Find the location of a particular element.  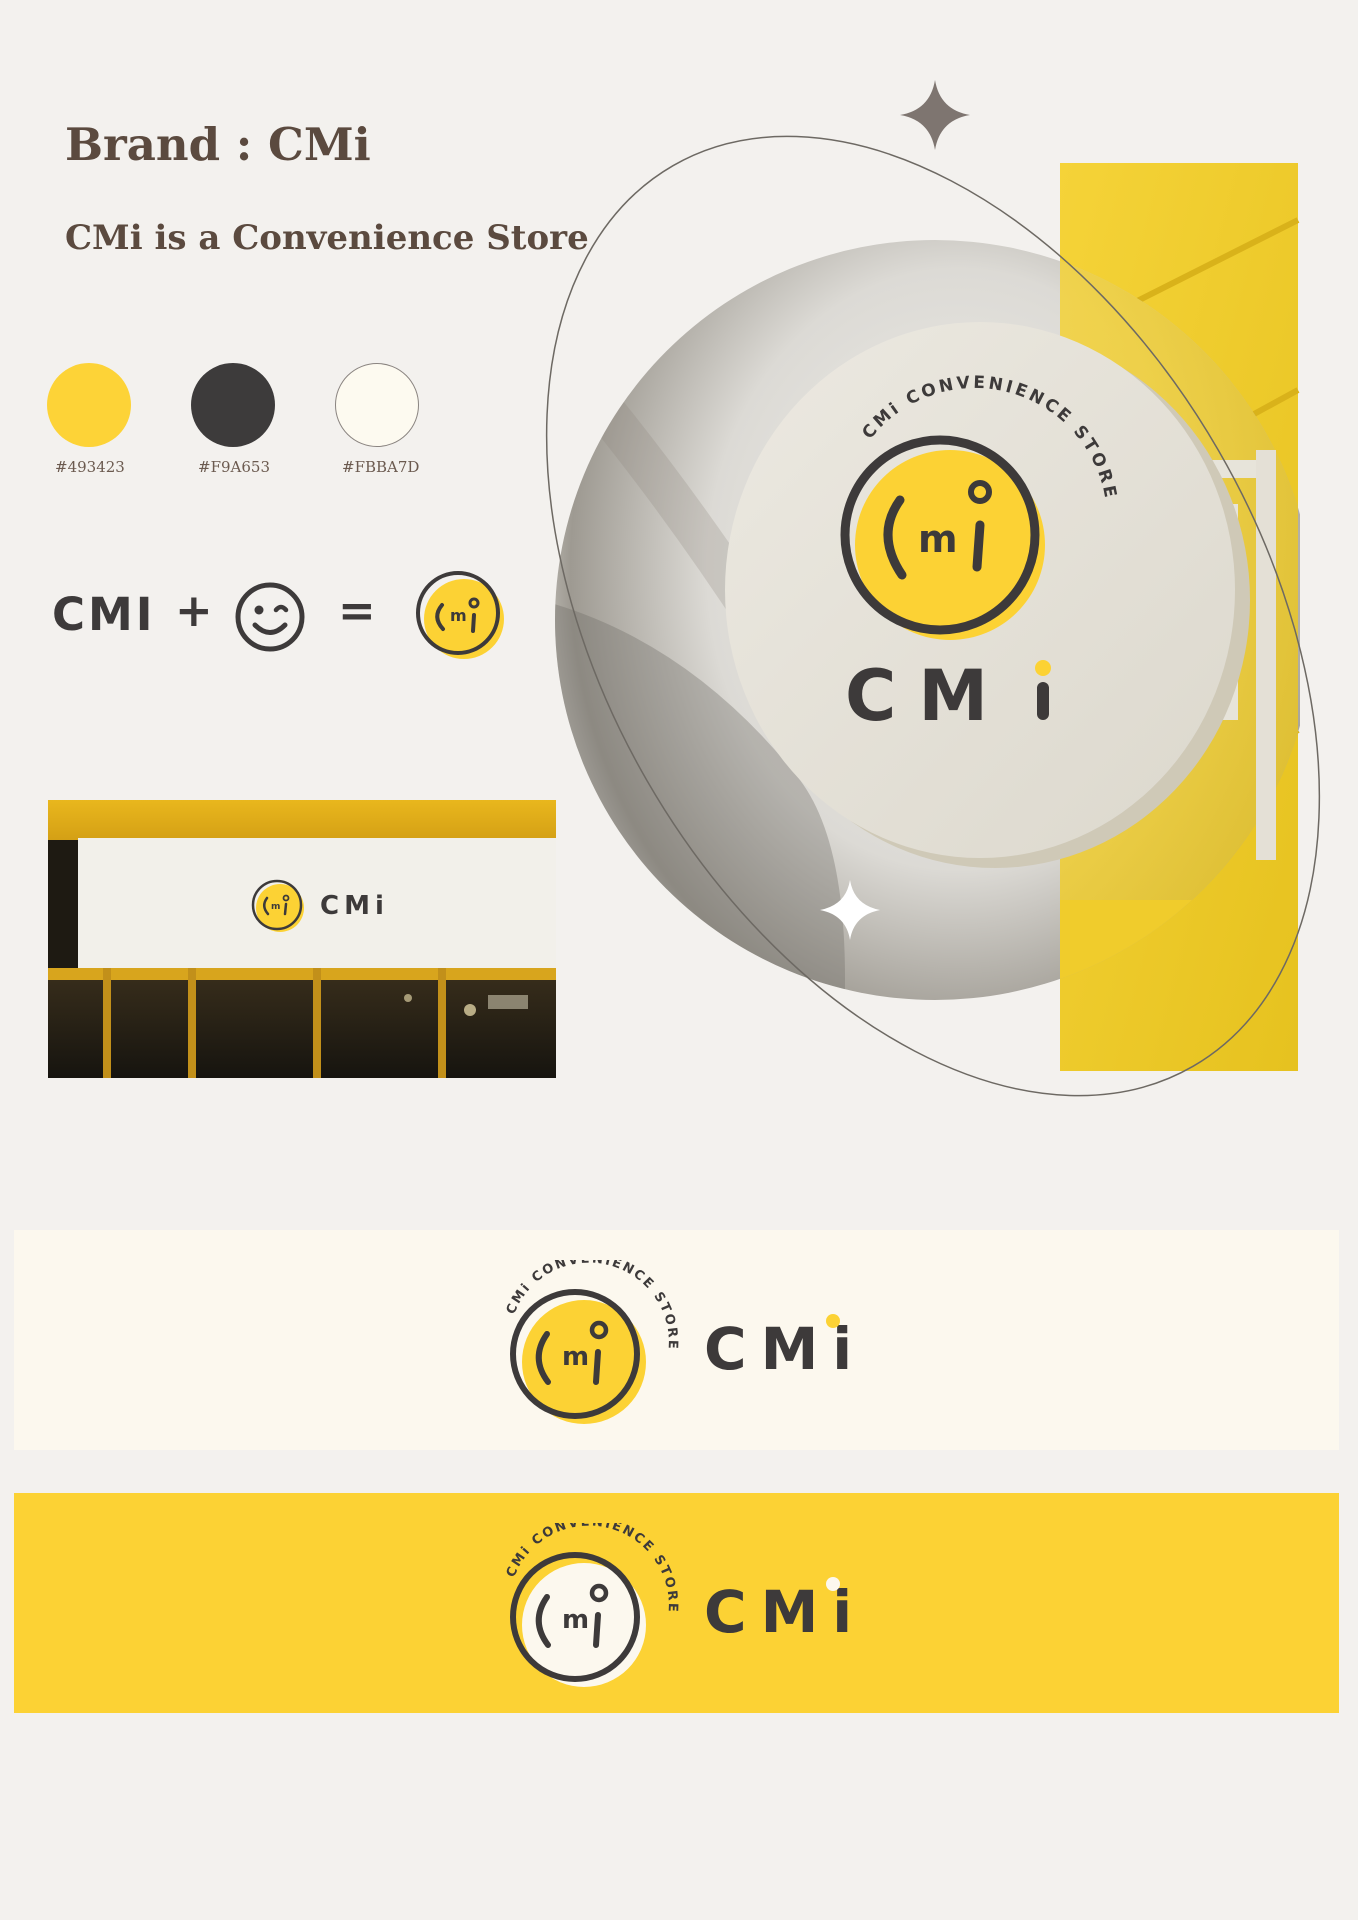

wordmark-cream: CMi is located at coordinates (785, 1349).